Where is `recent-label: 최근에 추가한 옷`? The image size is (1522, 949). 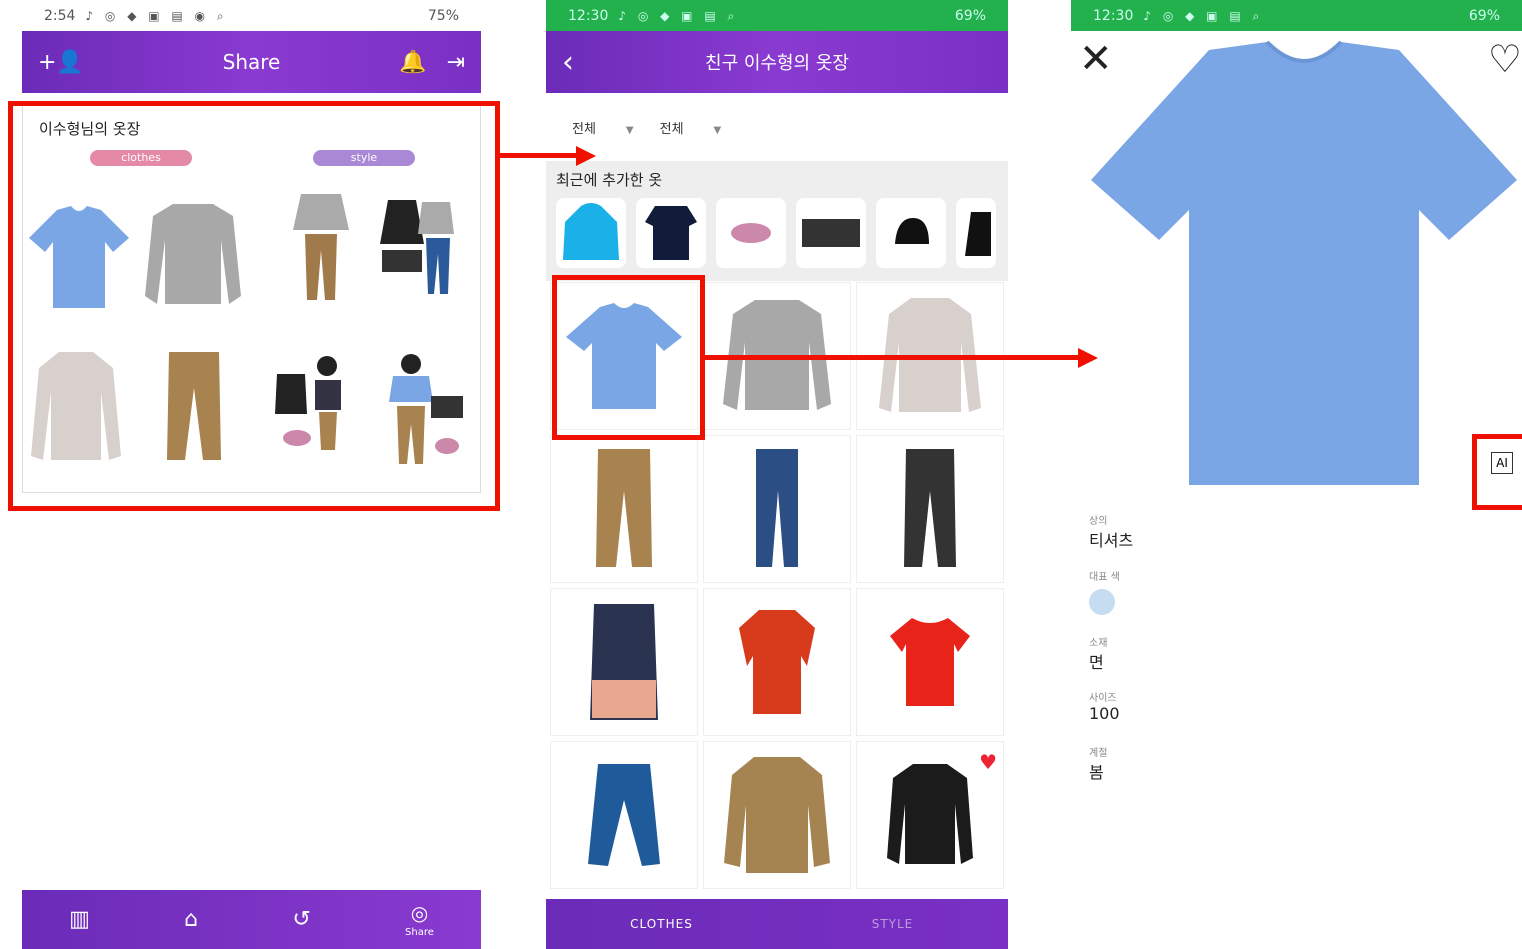
recent-label: 최근에 추가한 옷 is located at coordinates (609, 180).